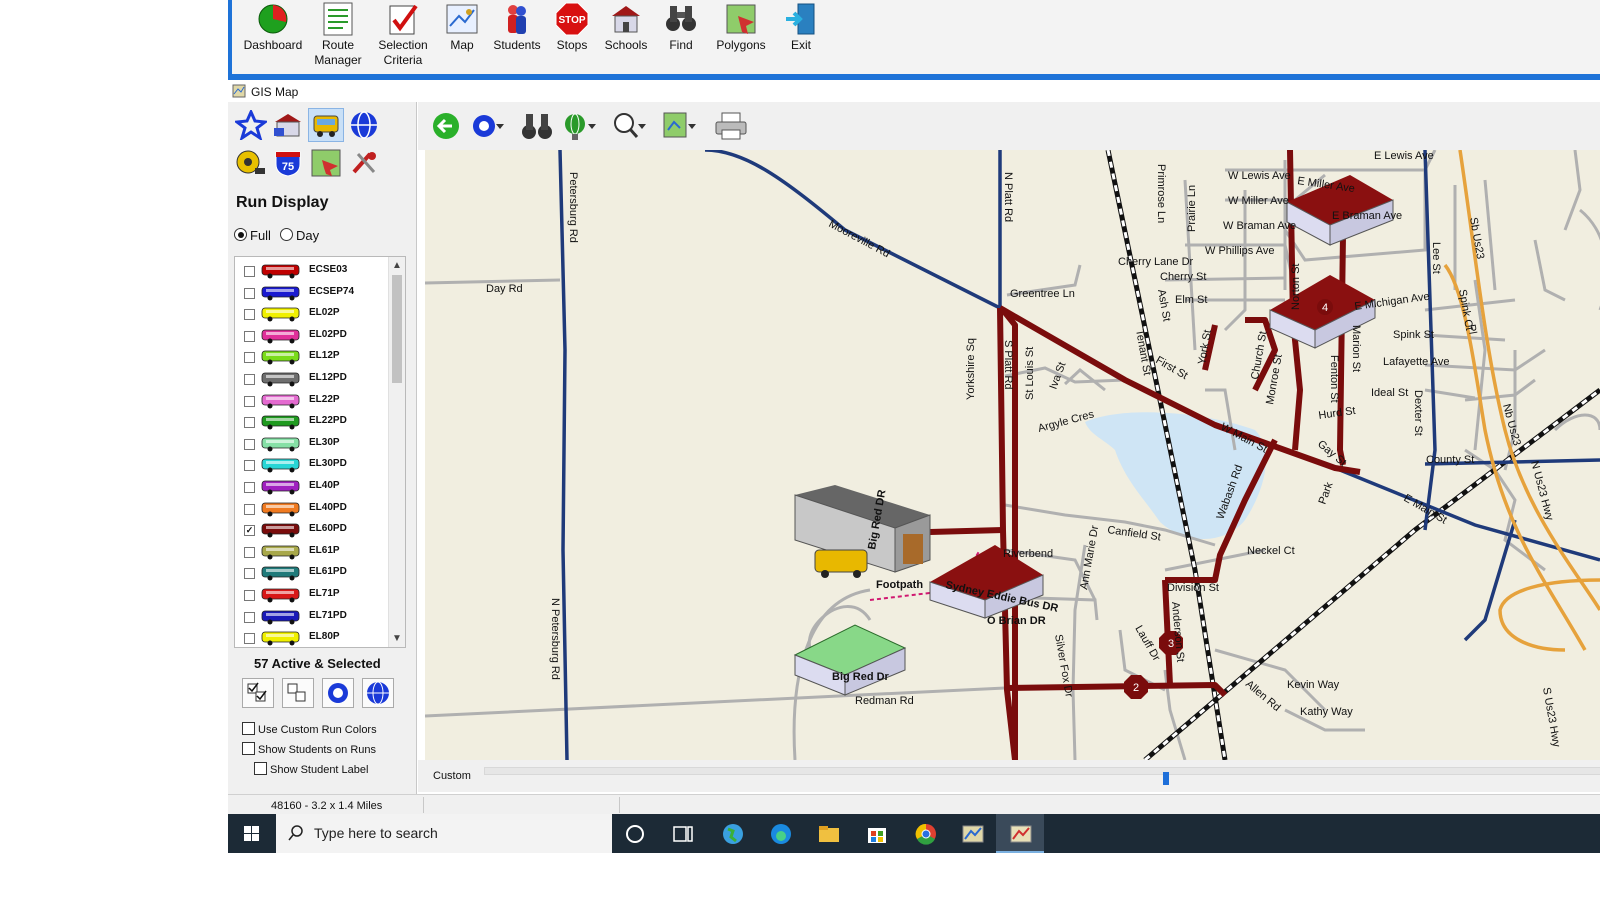 This screenshot has width=1600, height=900. What do you see at coordinates (973, 834) in the screenshot?
I see `routing-app-icon` at bounding box center [973, 834].